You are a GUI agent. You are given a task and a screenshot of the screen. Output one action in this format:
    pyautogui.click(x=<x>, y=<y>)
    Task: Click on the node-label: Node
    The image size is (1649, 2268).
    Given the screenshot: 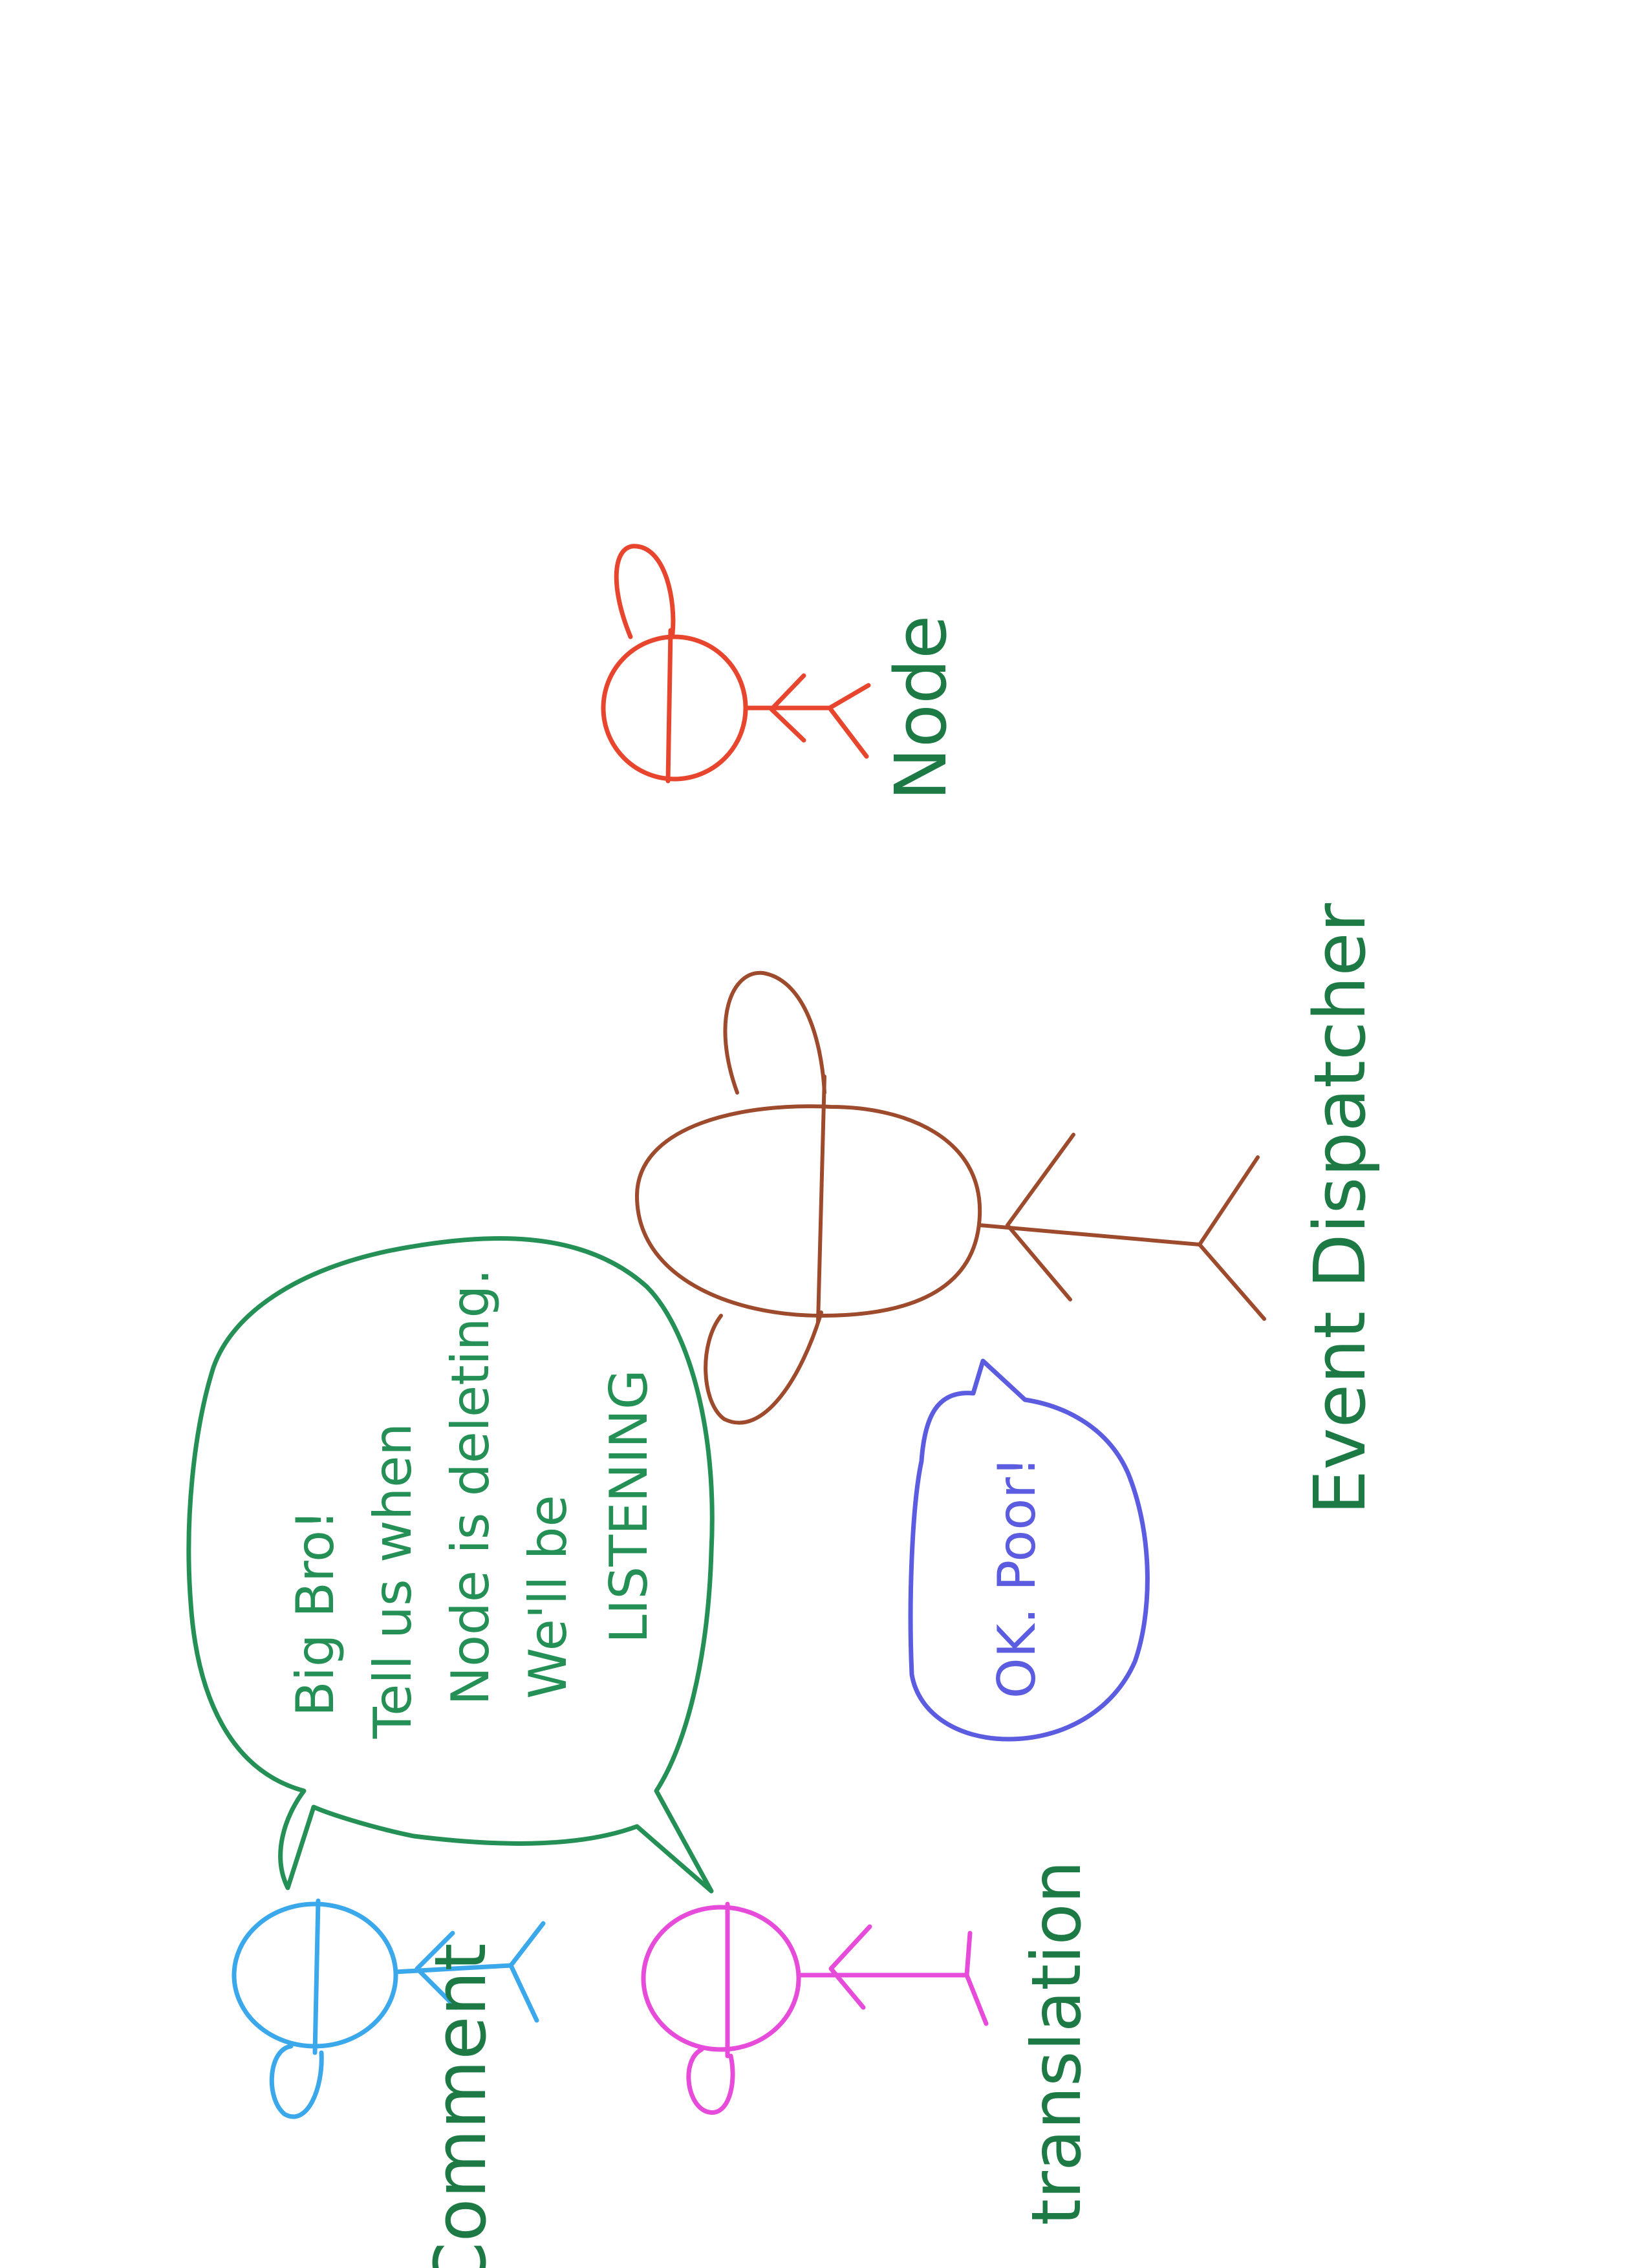 What is the action you would take?
    pyautogui.click(x=920, y=707)
    